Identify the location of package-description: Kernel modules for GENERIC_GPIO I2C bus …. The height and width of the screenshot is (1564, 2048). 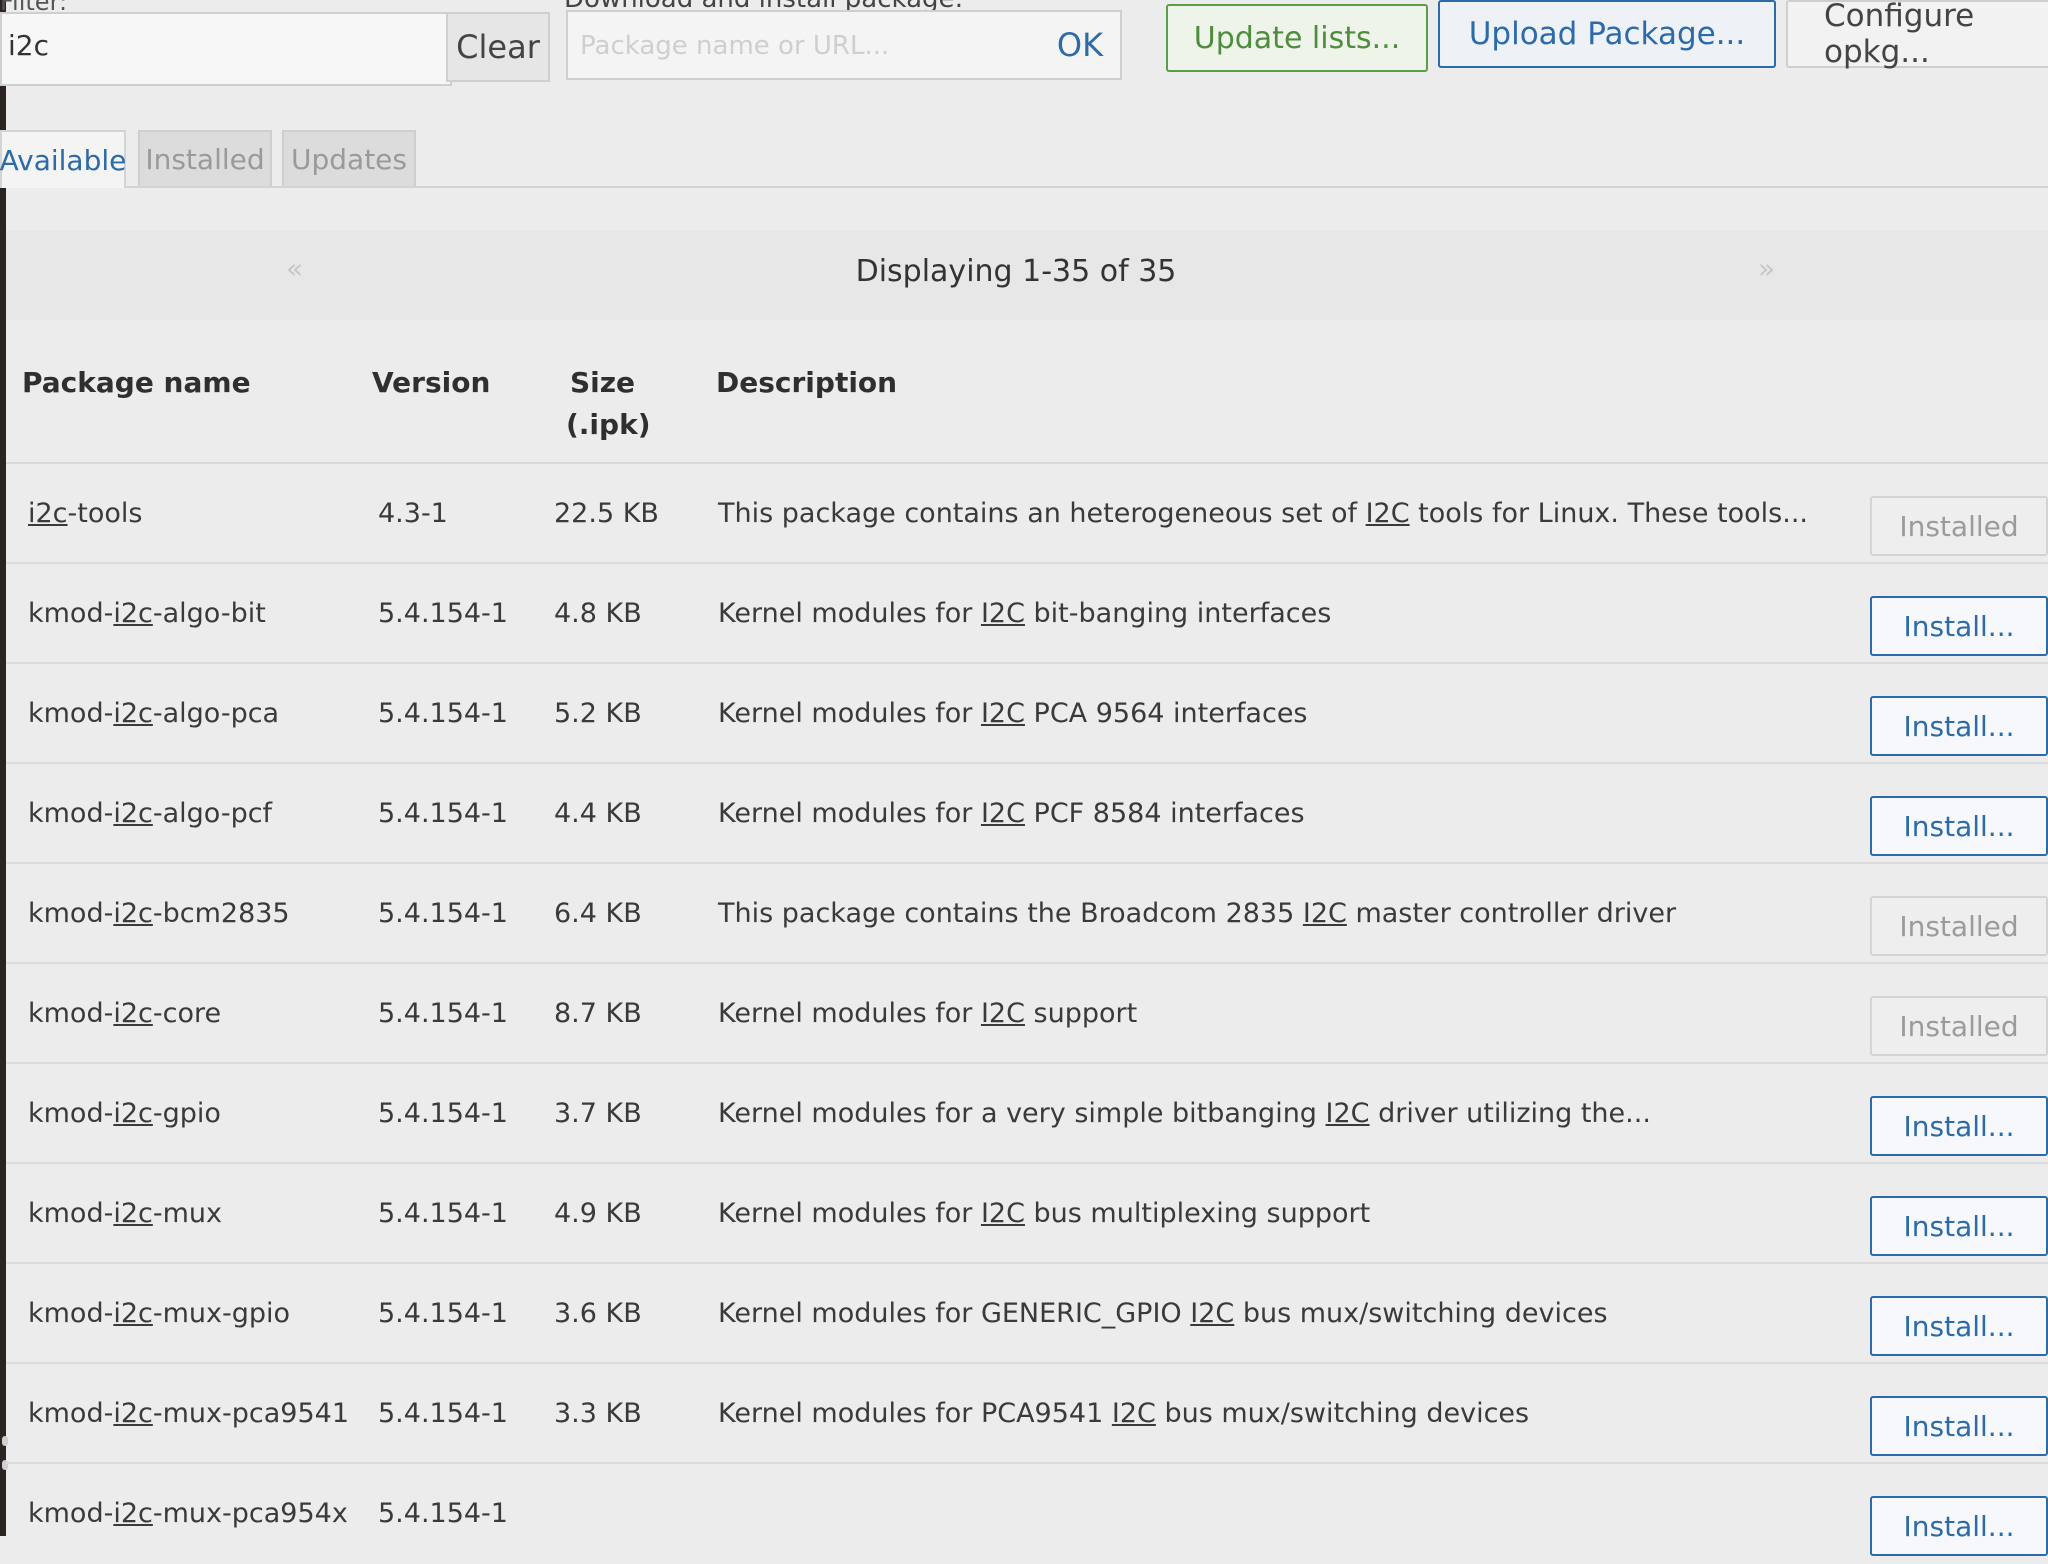
(1163, 1313).